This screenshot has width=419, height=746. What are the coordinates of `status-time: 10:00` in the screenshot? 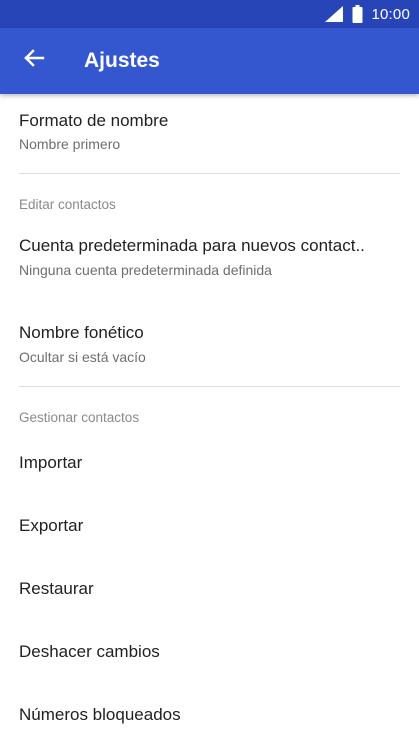 It's located at (390, 14).